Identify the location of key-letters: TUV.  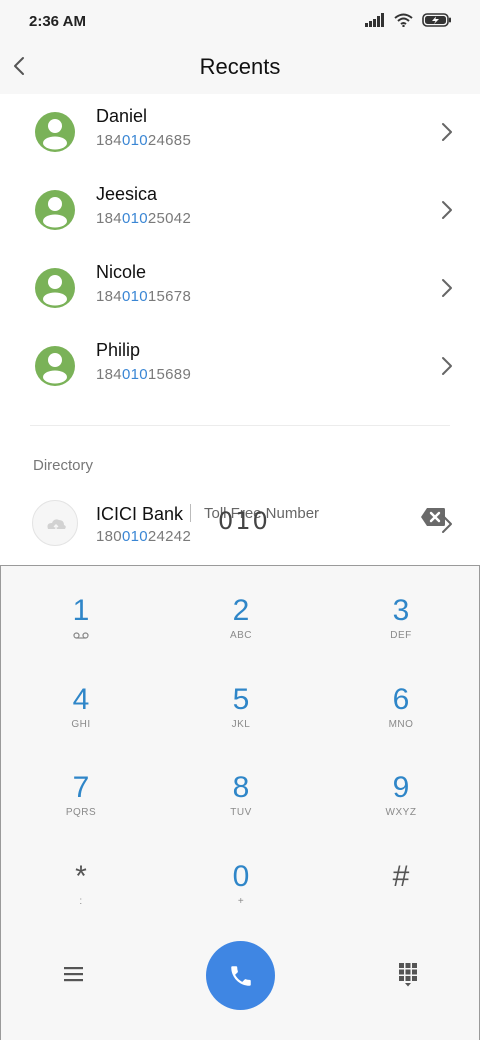
(241, 812).